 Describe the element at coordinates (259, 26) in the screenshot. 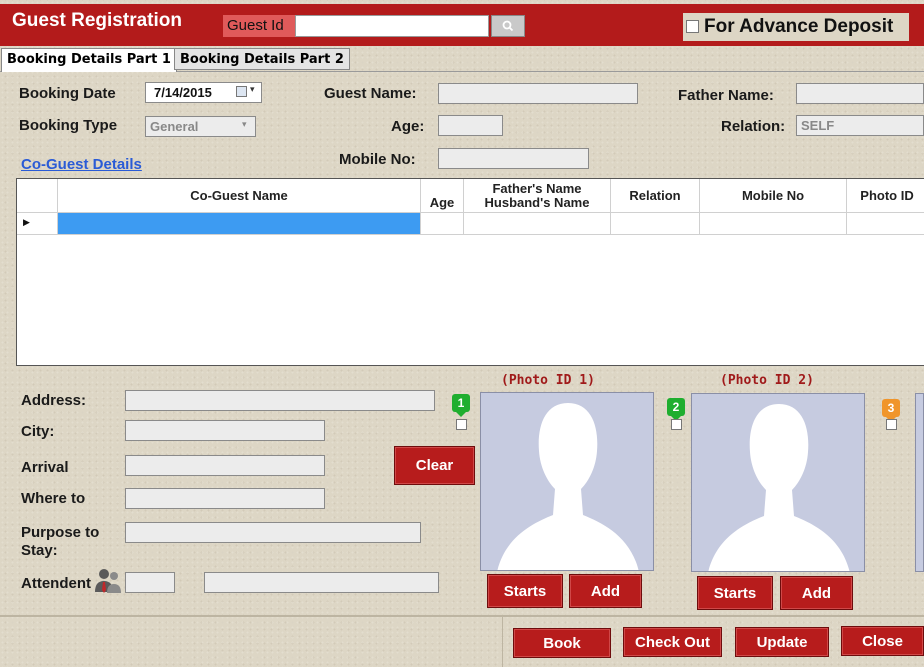

I see `guest-id-label: Guest Id` at that location.